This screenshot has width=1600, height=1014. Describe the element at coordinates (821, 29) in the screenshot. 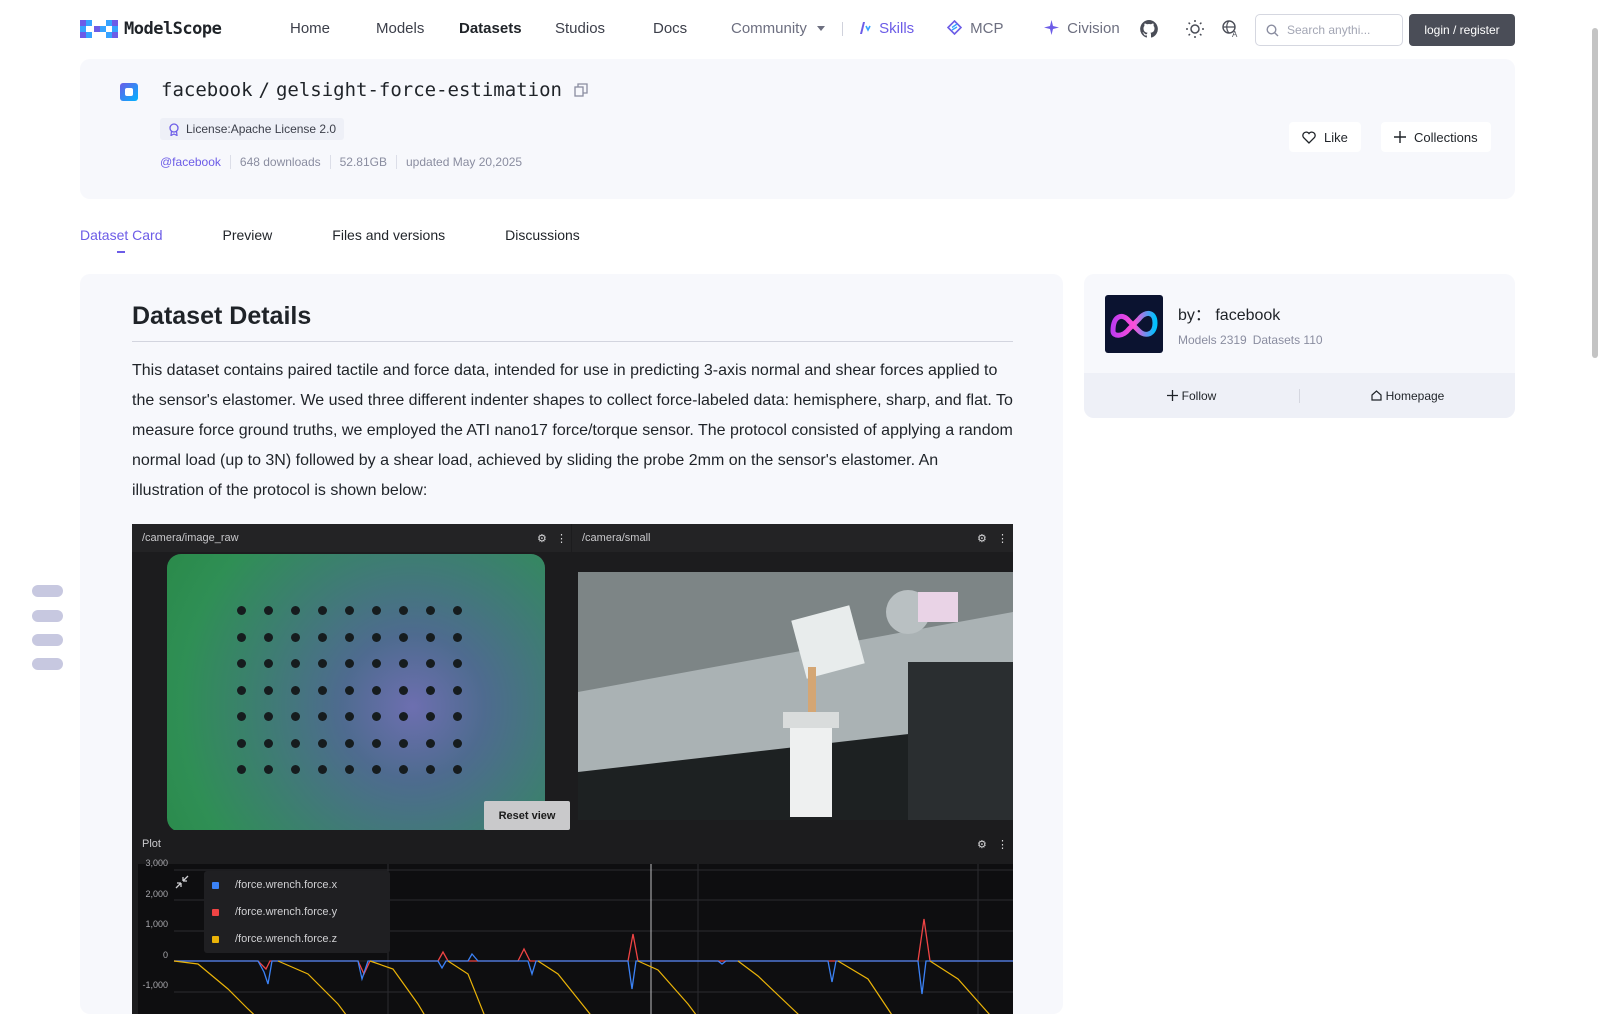

I see `caret-down-icon` at that location.